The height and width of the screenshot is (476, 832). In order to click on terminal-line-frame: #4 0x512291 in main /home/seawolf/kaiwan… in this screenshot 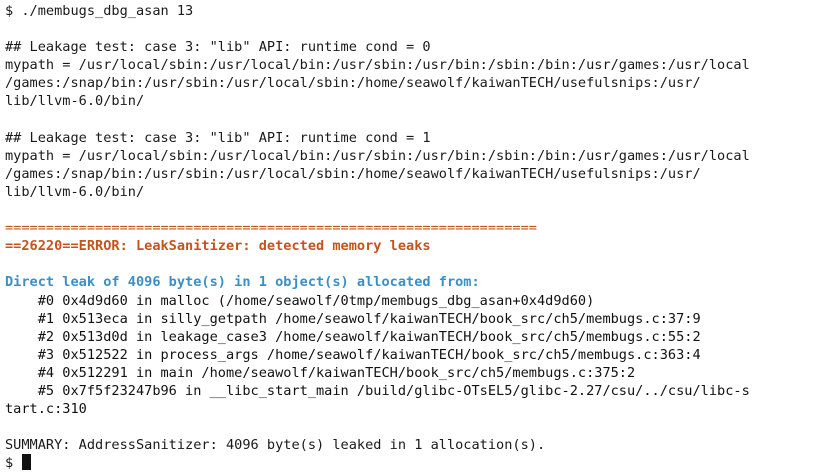, I will do `click(320, 372)`.